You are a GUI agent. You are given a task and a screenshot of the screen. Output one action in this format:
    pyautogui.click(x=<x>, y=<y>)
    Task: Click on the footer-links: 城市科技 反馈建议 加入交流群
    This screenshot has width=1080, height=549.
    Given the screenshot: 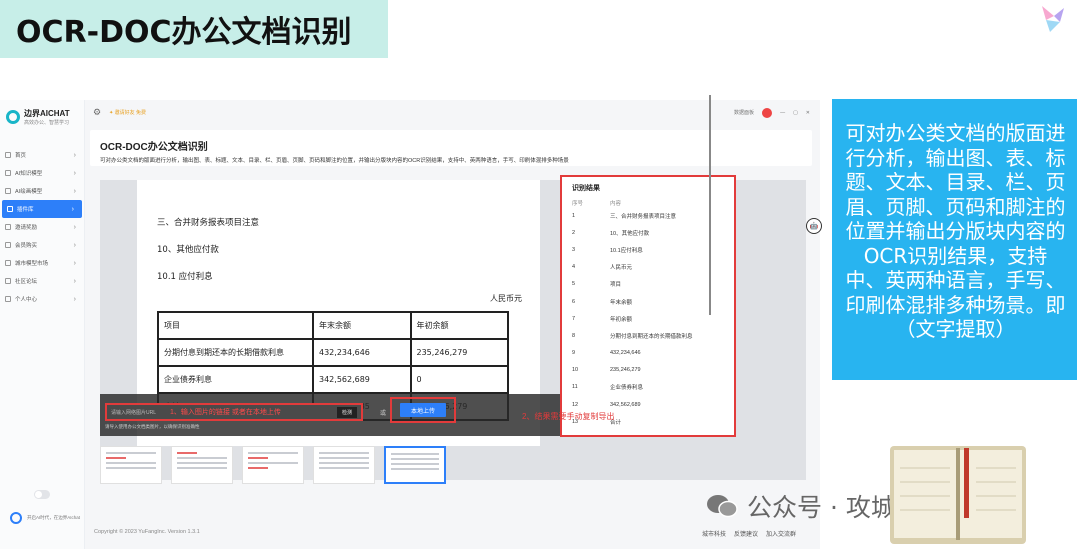 What is the action you would take?
    pyautogui.click(x=749, y=533)
    